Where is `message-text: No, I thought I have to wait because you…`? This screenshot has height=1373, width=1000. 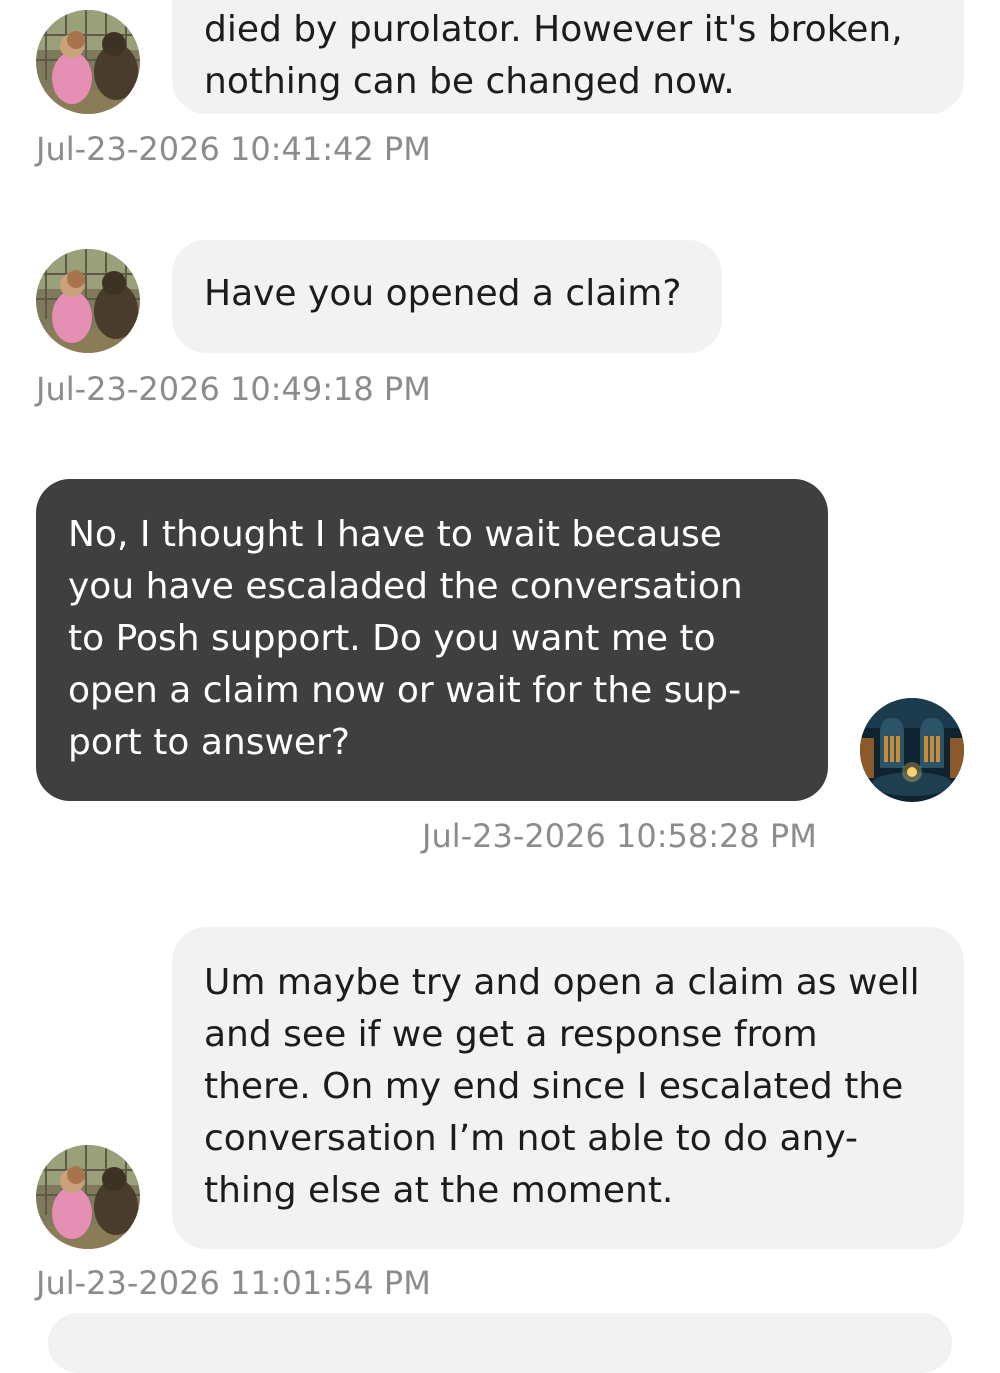 message-text: No, I thought I have to wait because you… is located at coordinates (405, 638).